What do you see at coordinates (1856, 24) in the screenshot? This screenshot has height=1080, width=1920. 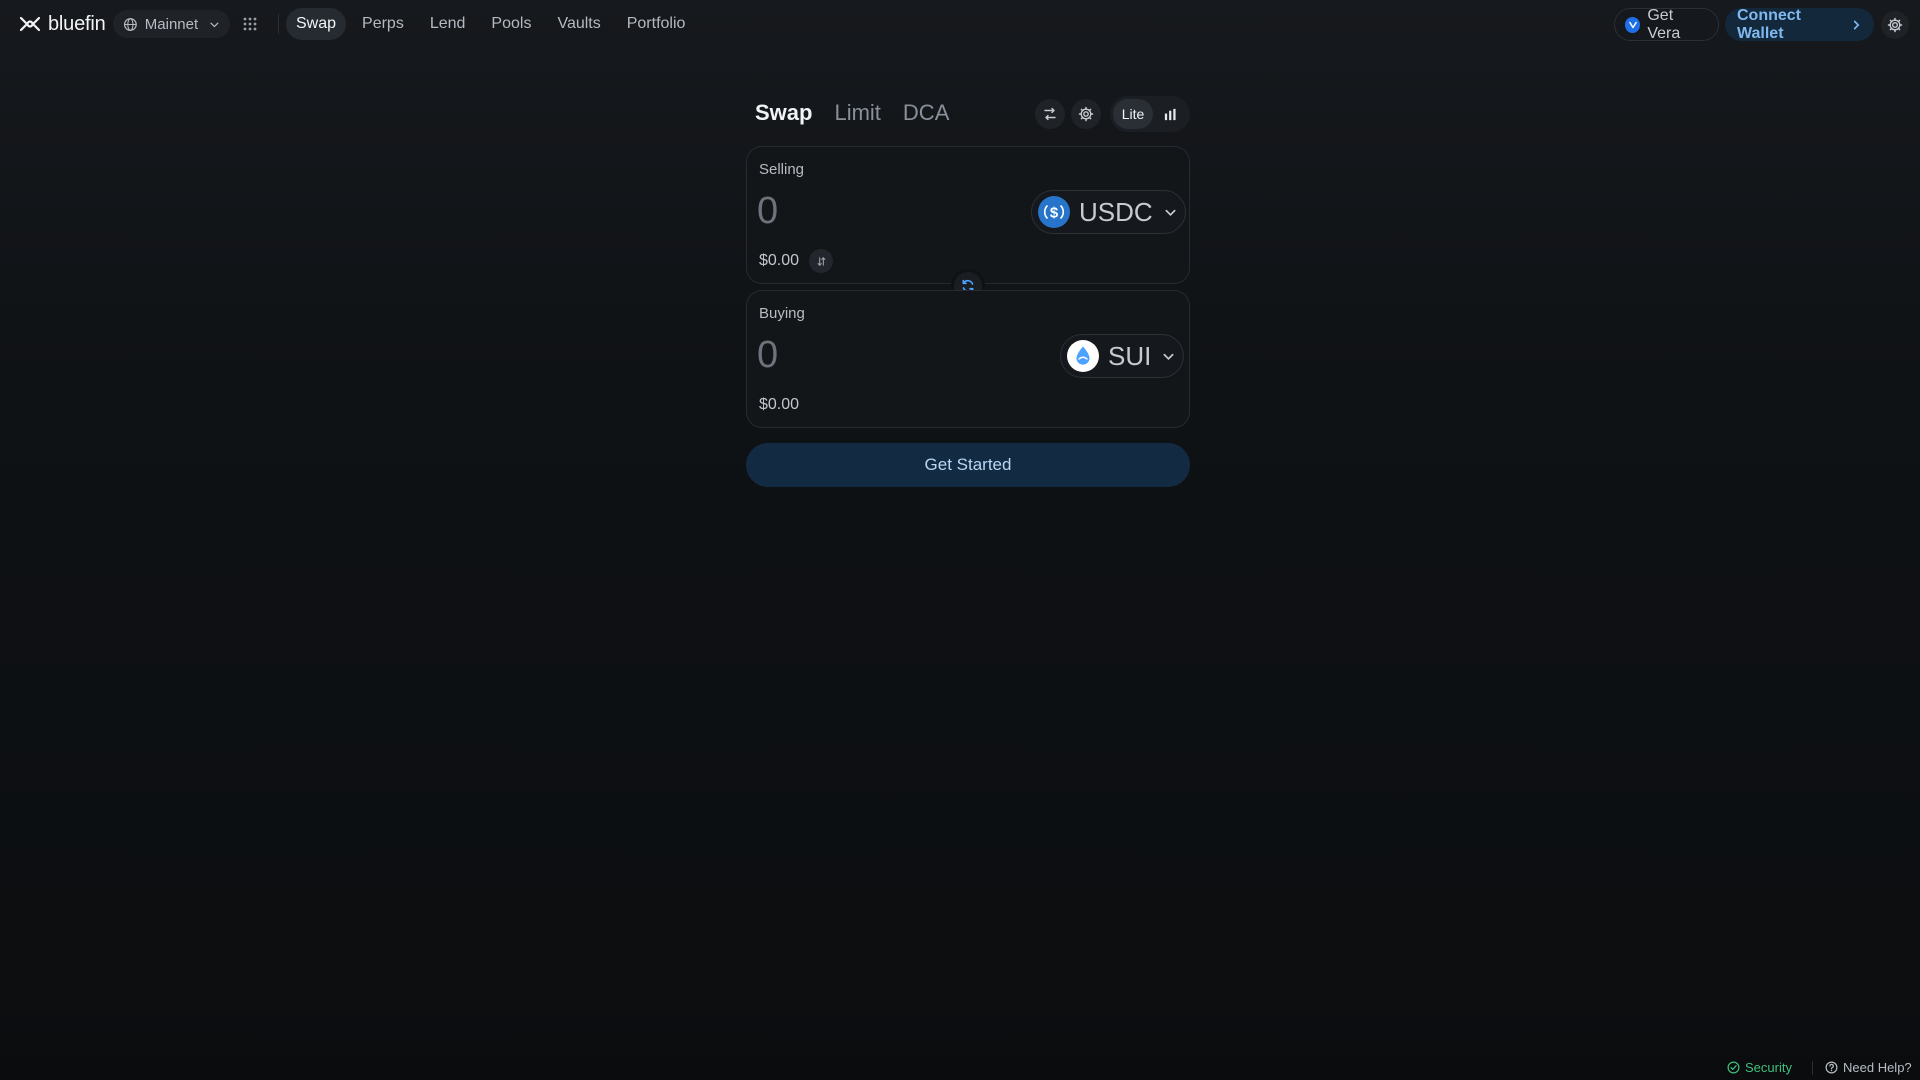 I see `chevron-right-icon` at bounding box center [1856, 24].